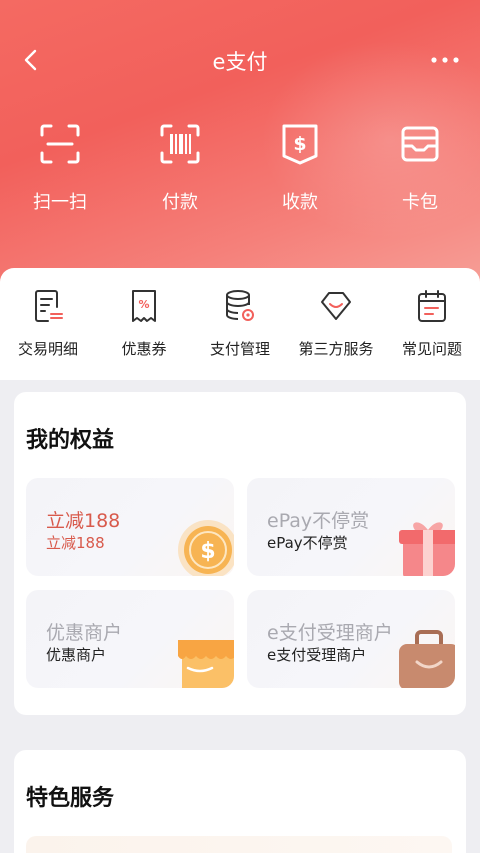 The image size is (480, 853). Describe the element at coordinates (70, 440) in the screenshot. I see `section-title: 我的权益` at that location.